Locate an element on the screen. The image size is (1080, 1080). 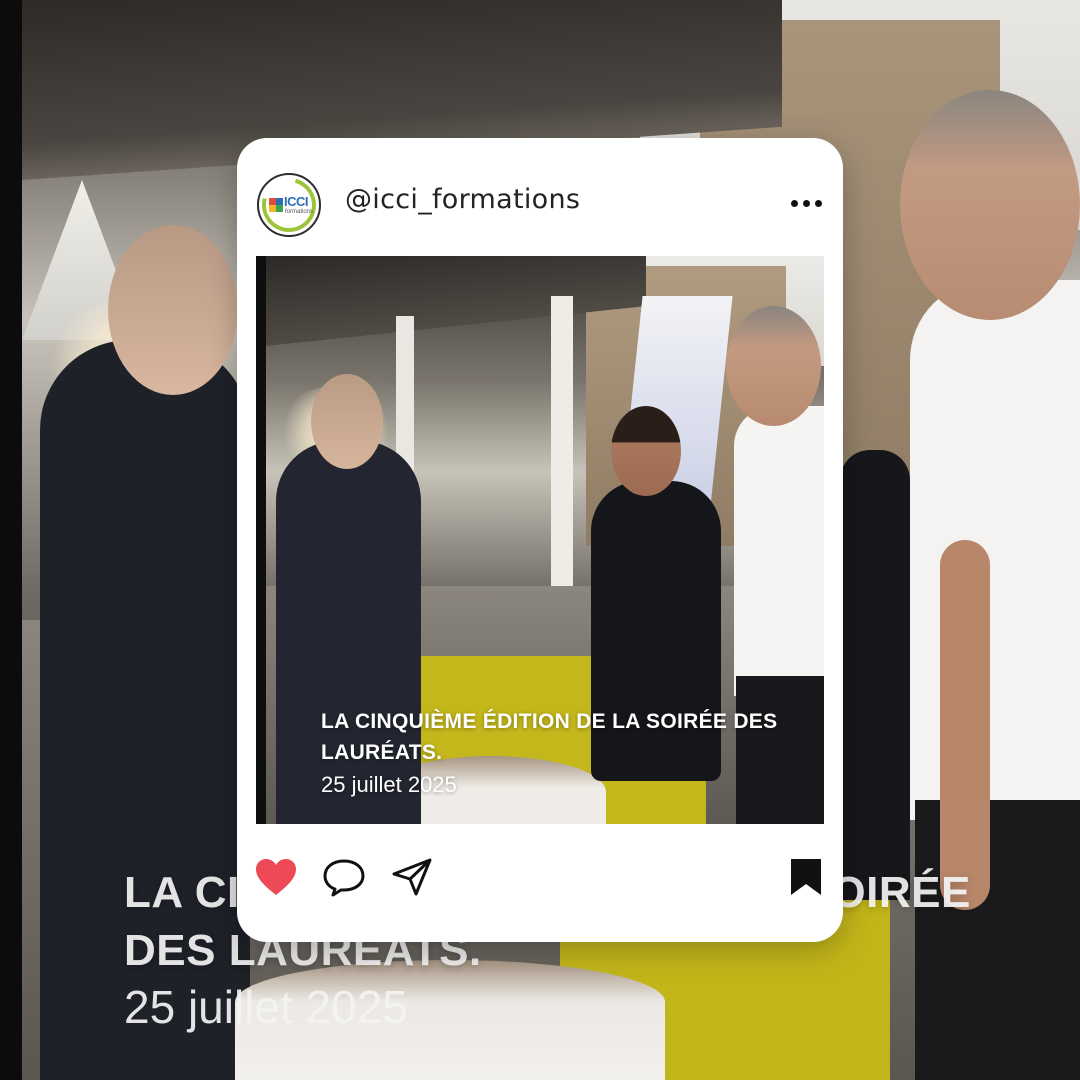
send-icon is located at coordinates (412, 877).